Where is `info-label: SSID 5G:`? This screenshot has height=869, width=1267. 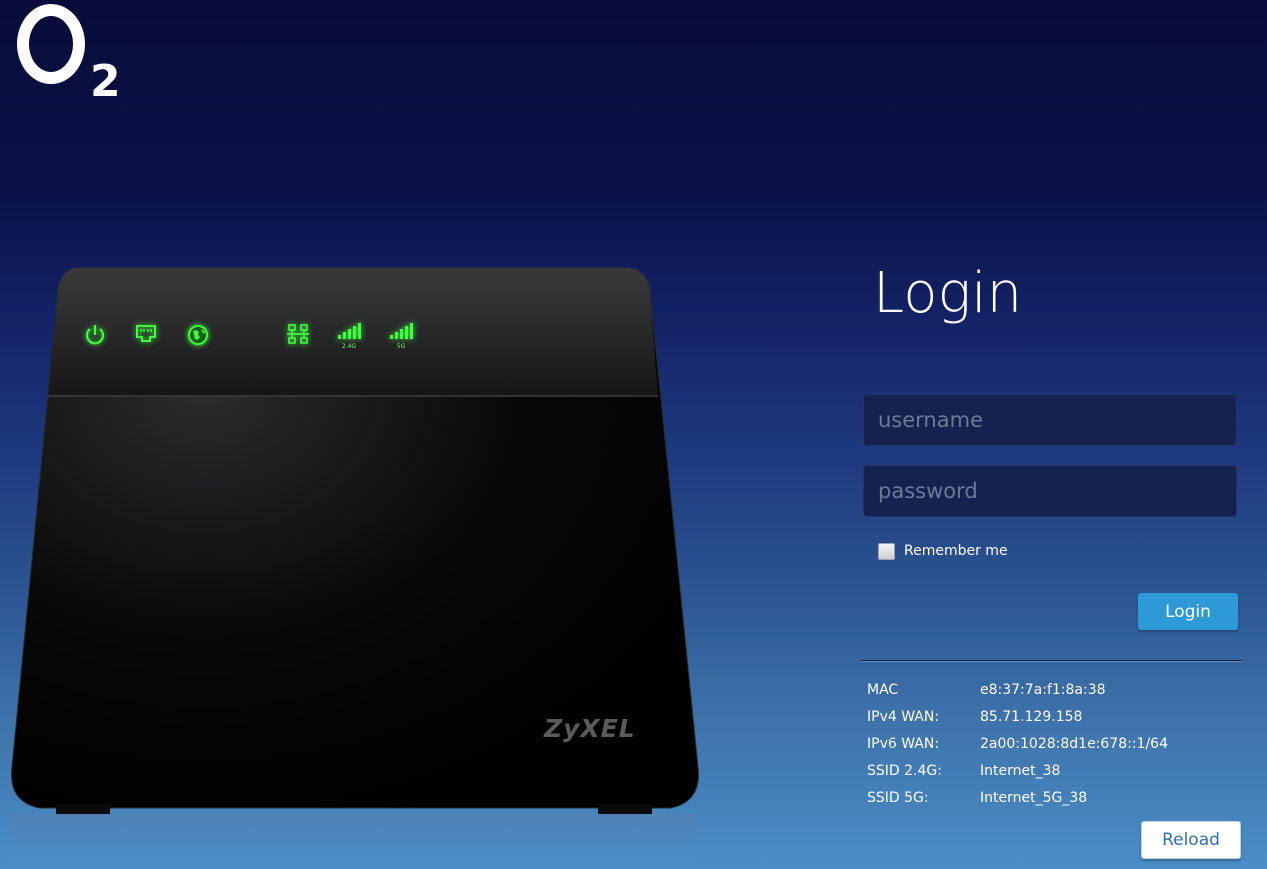 info-label: SSID 5G: is located at coordinates (898, 797).